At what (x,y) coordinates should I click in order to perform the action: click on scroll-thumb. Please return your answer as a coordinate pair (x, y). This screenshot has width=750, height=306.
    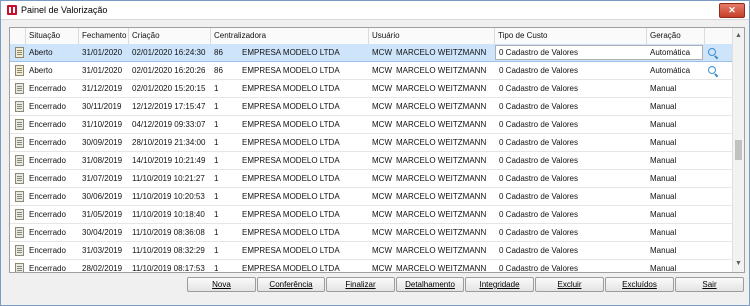
    Looking at the image, I should click on (738, 150).